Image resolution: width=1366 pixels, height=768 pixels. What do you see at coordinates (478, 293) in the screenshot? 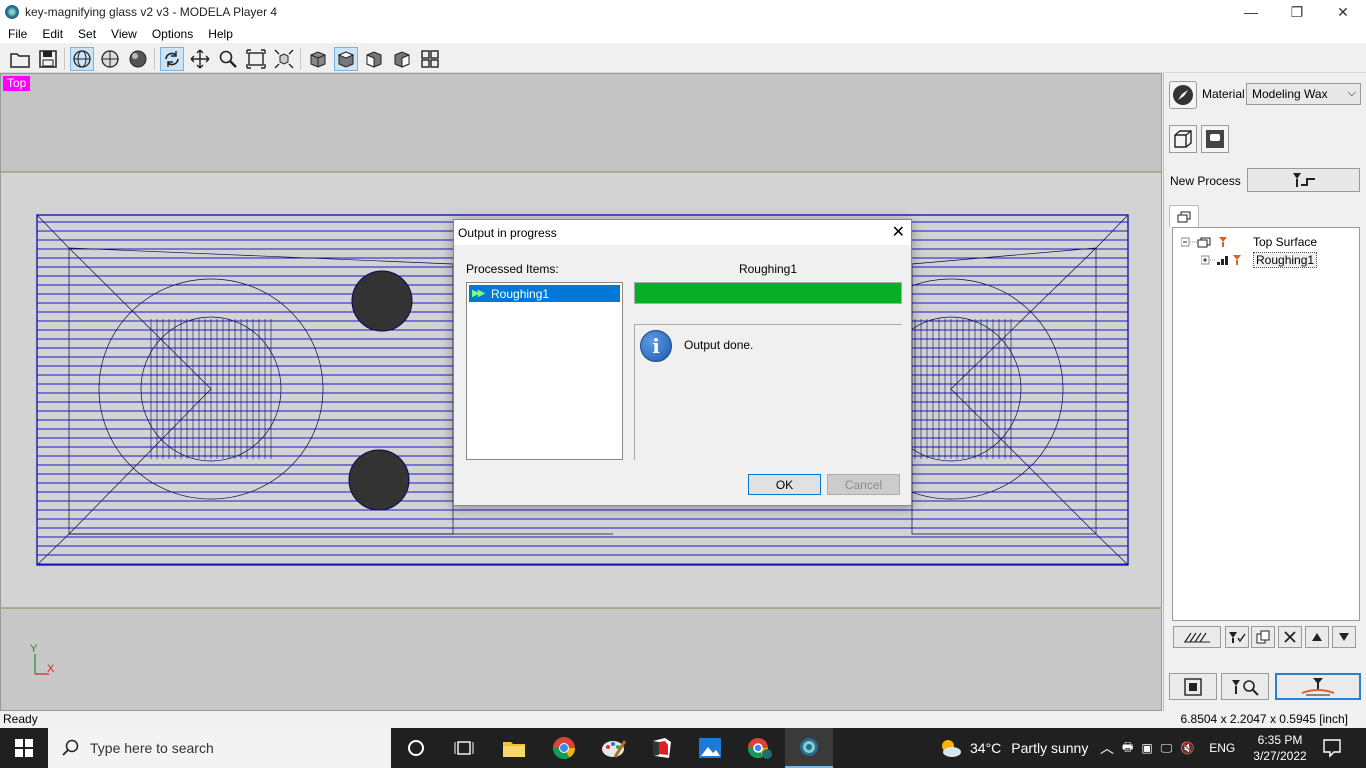
I see `play-forward-icon: ▶▶` at bounding box center [478, 293].